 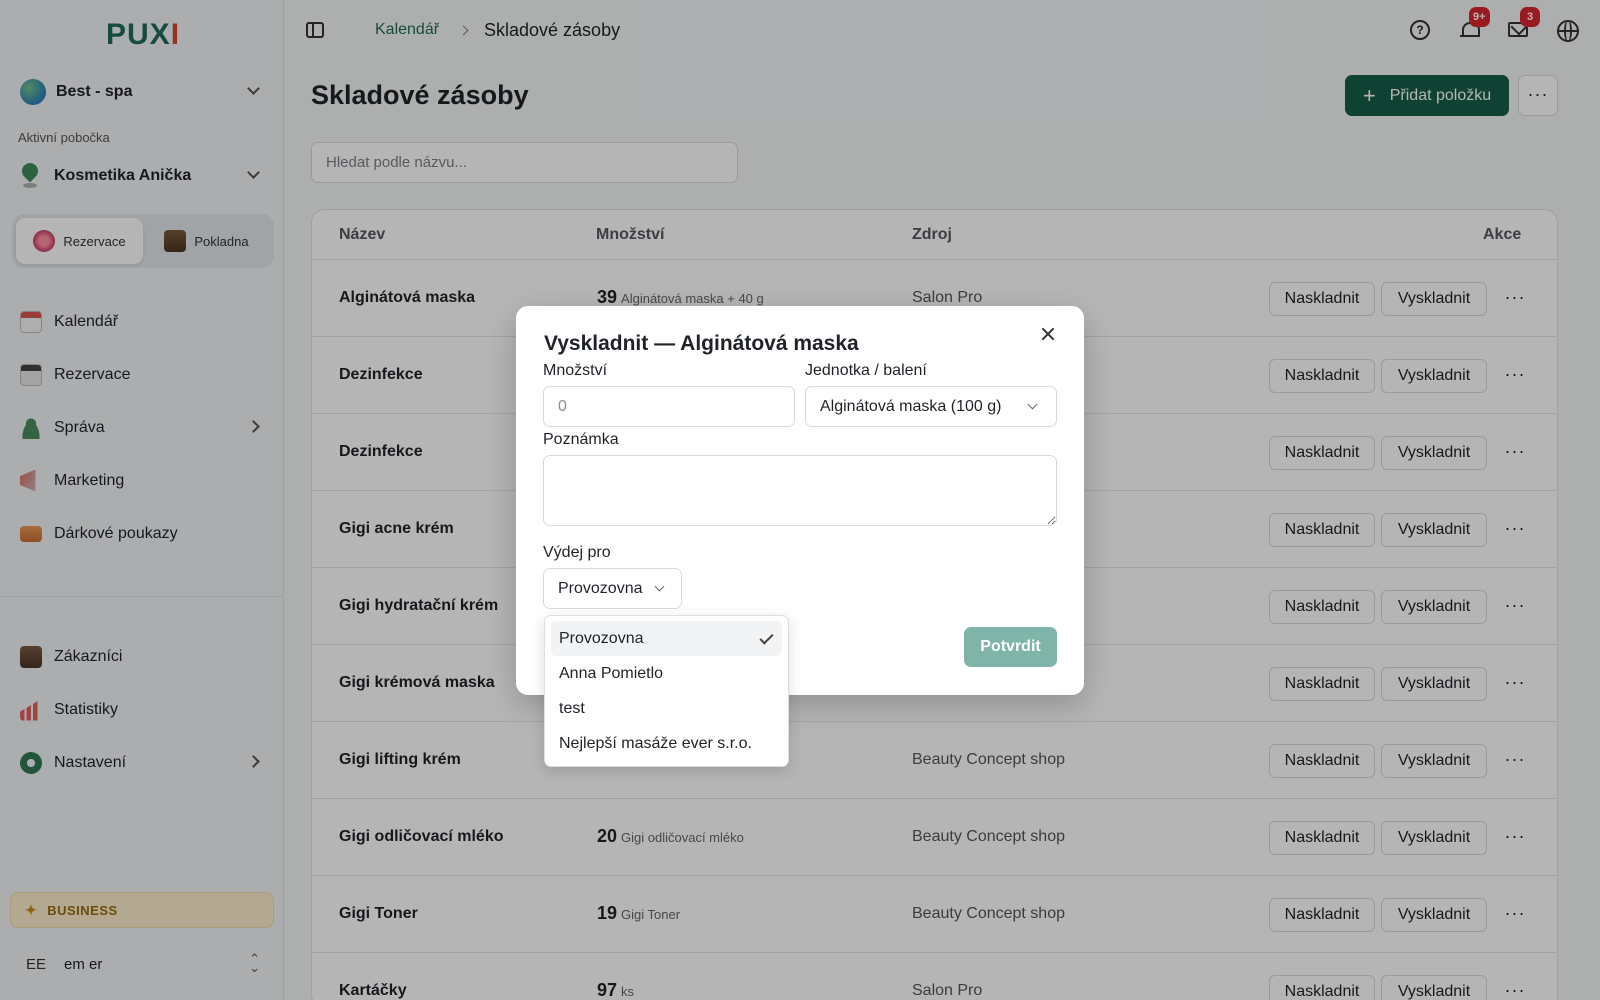 I want to click on issue-for-value: Provozovna, so click(x=600, y=588).